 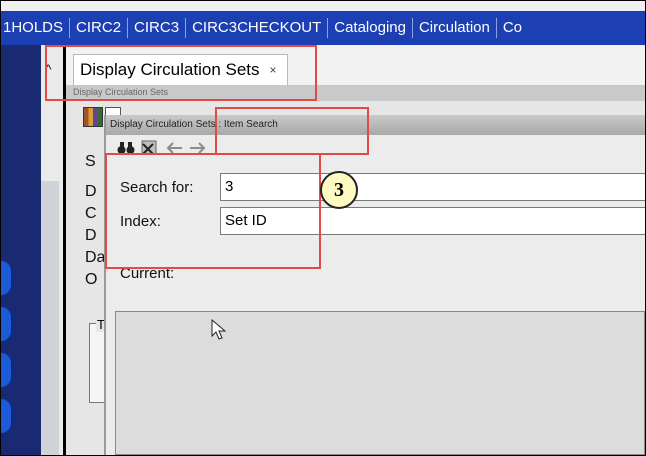 What do you see at coordinates (50, 318) in the screenshot?
I see `left-panel-scrollbar` at bounding box center [50, 318].